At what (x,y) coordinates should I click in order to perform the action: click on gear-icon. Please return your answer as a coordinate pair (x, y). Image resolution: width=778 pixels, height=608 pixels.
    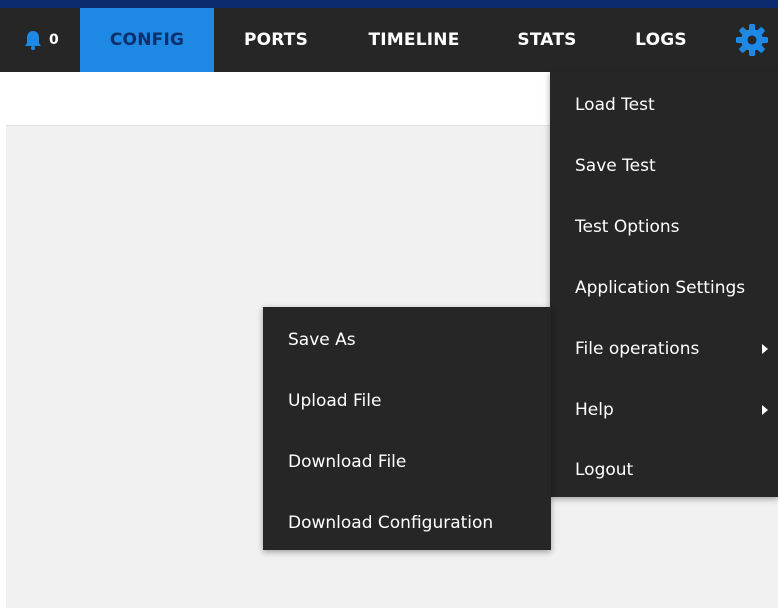
    Looking at the image, I should click on (752, 40).